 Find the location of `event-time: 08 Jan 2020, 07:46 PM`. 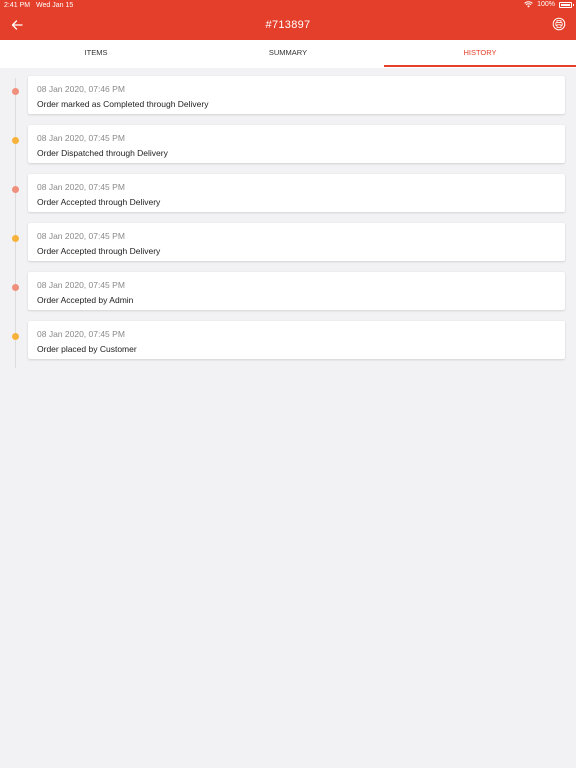

event-time: 08 Jan 2020, 07:46 PM is located at coordinates (81, 89).